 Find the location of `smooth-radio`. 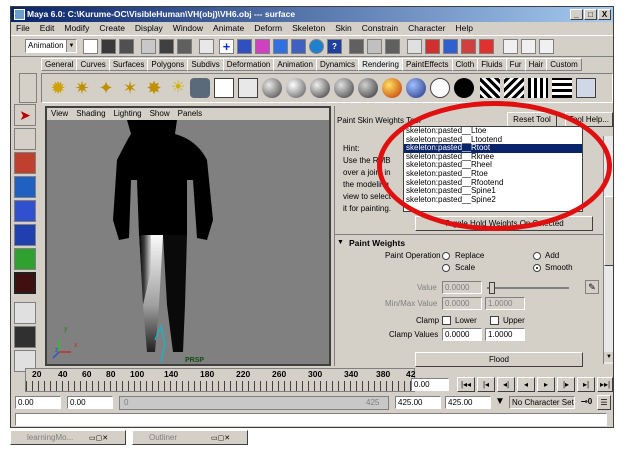

smooth-radio is located at coordinates (537, 268).